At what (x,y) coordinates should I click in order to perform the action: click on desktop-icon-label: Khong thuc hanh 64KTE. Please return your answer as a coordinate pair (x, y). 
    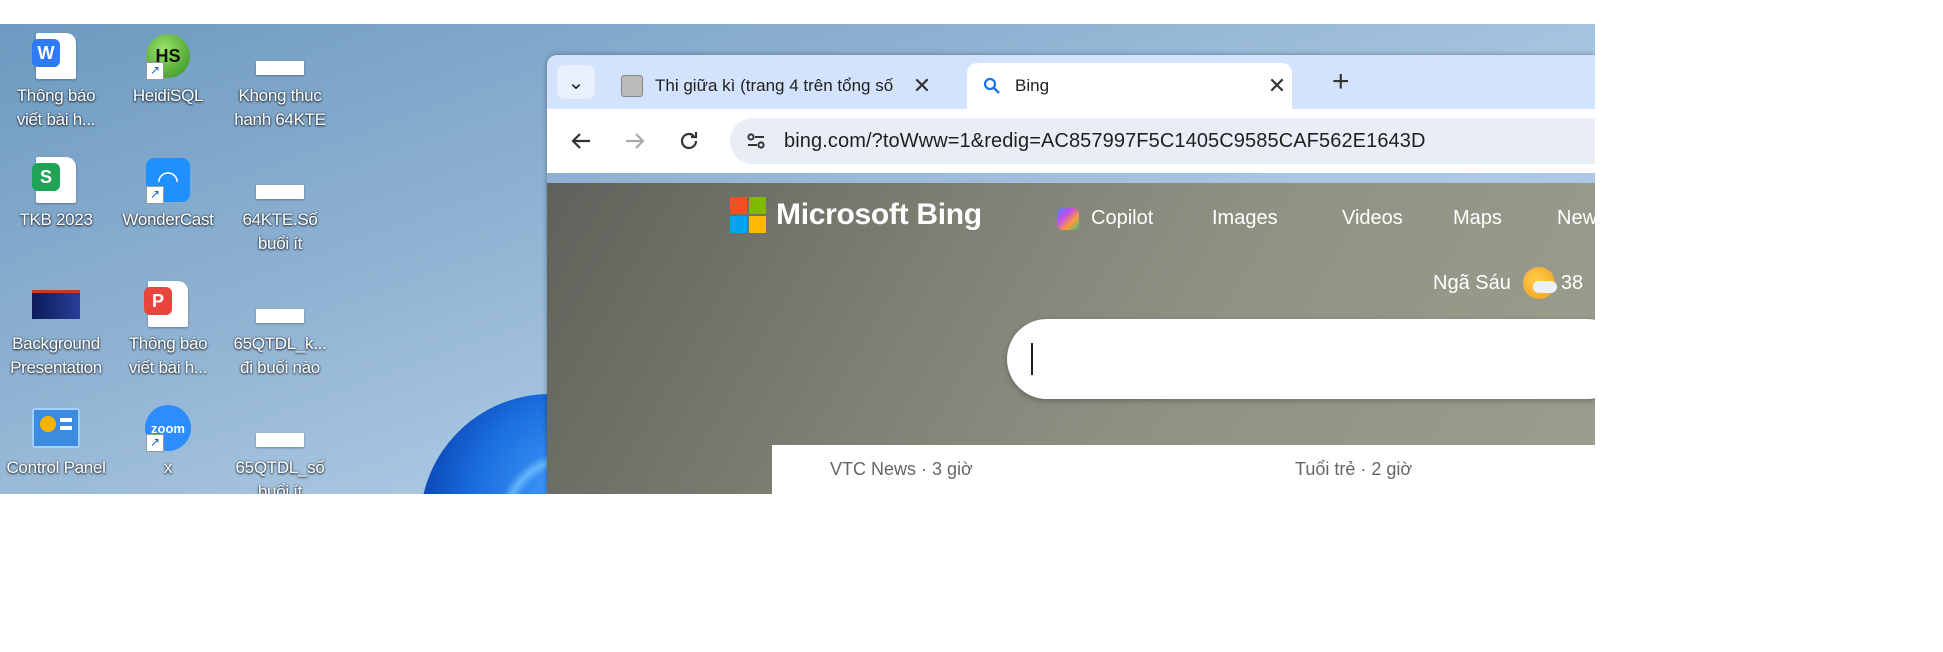
    Looking at the image, I should click on (280, 107).